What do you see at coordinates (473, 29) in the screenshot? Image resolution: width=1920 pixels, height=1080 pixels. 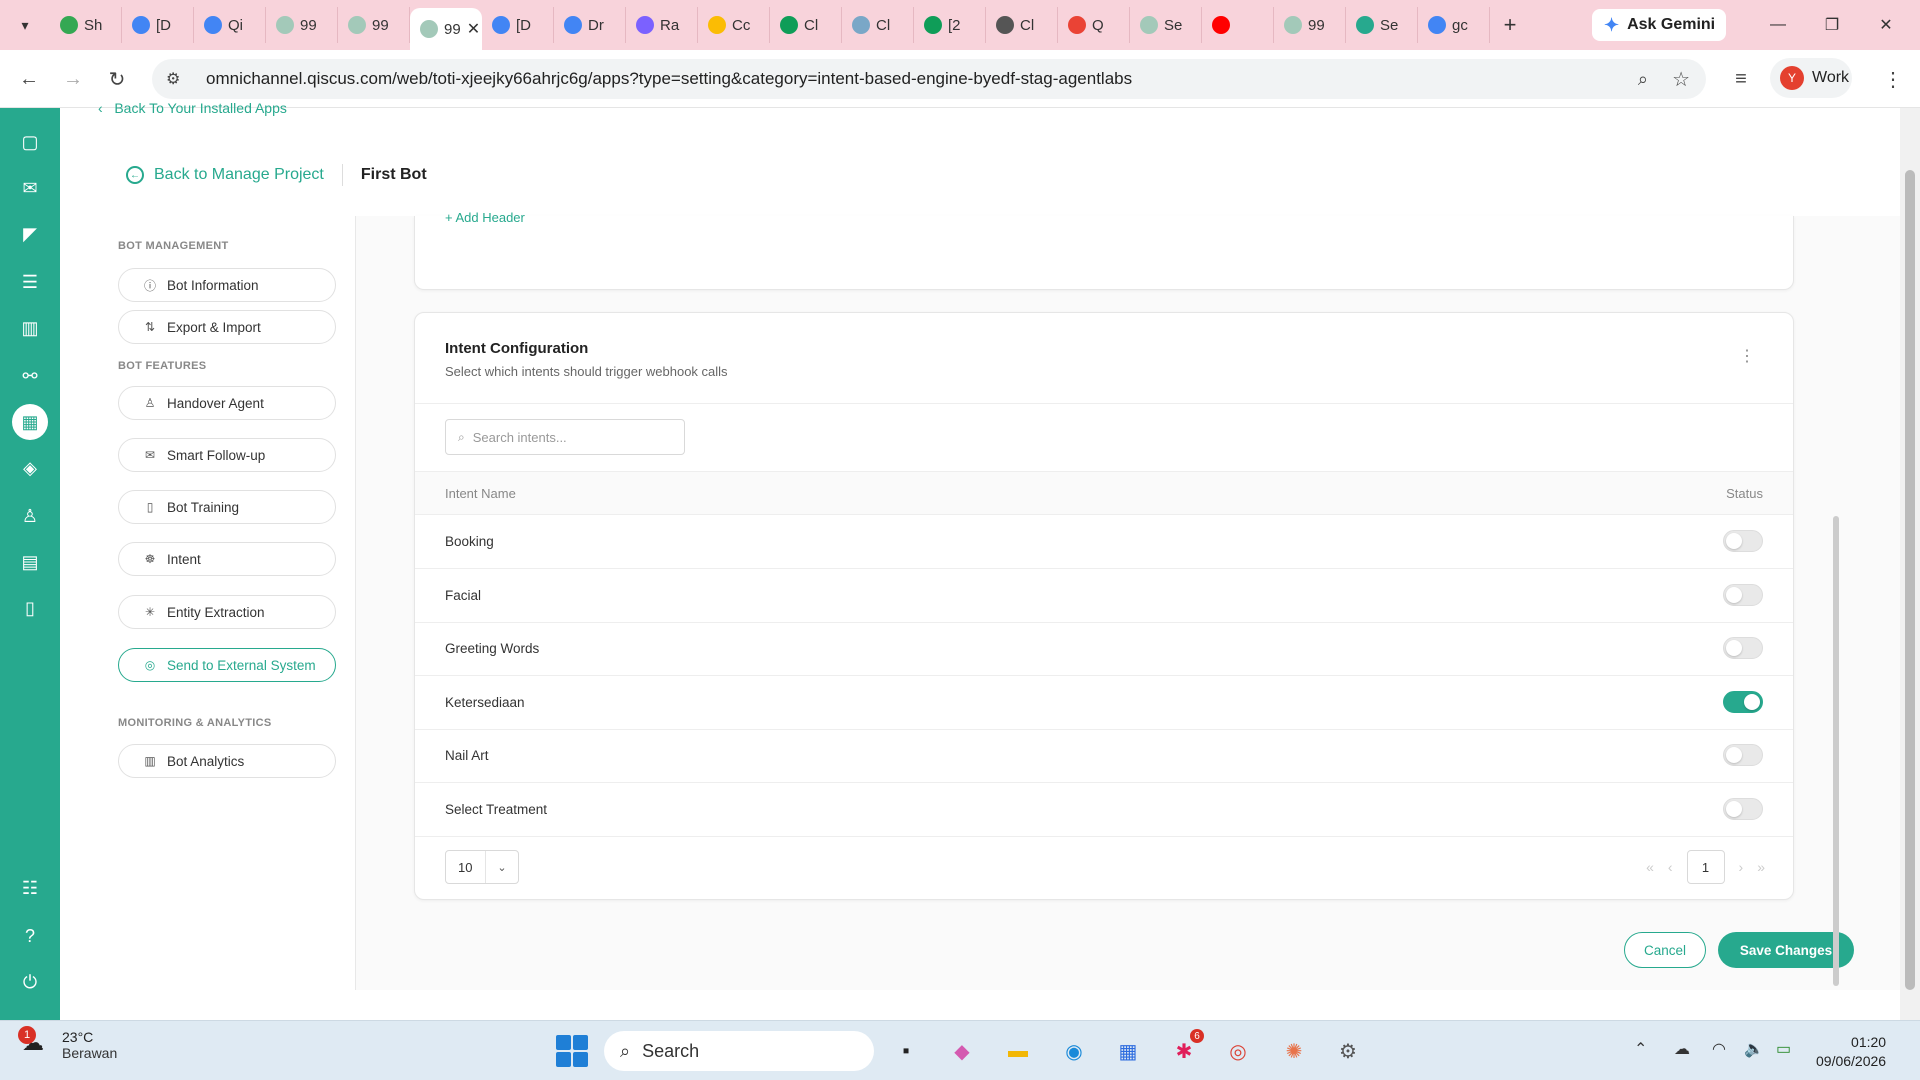 I see `close-tab-icon: ✕` at bounding box center [473, 29].